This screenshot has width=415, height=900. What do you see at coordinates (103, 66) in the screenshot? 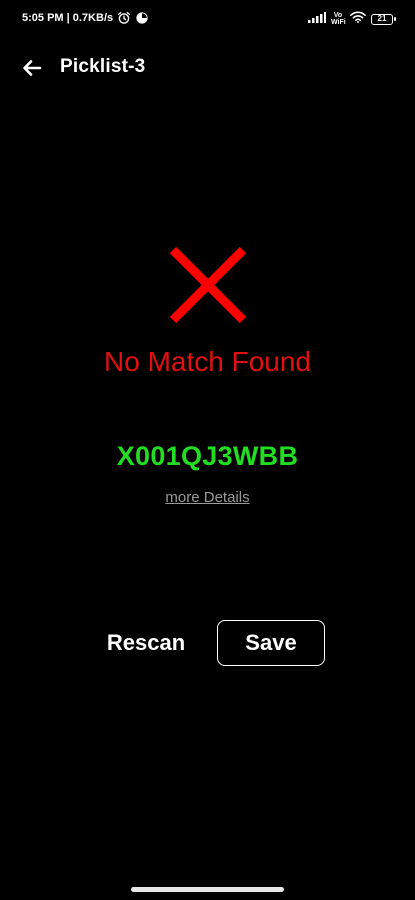
I see `page-title: Picklist-3` at bounding box center [103, 66].